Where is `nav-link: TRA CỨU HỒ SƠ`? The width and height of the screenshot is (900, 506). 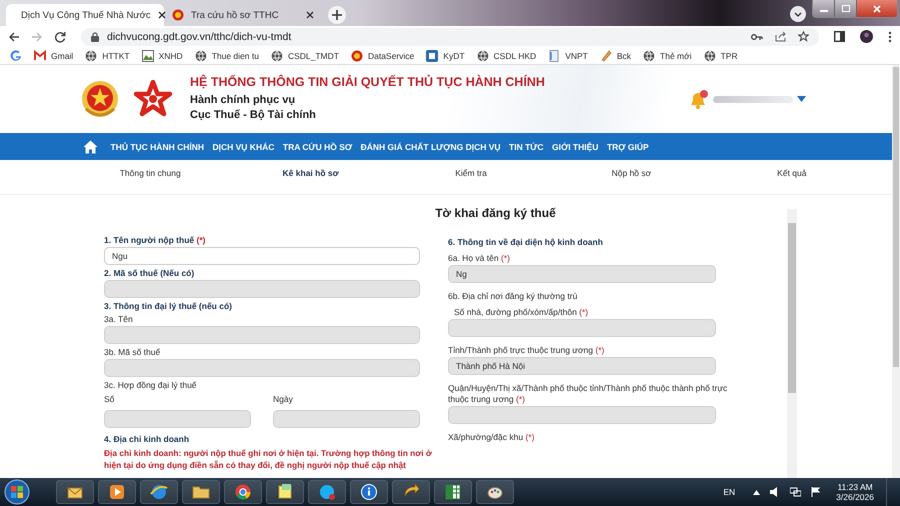
nav-link: TRA CỨU HỒ SƠ is located at coordinates (317, 147).